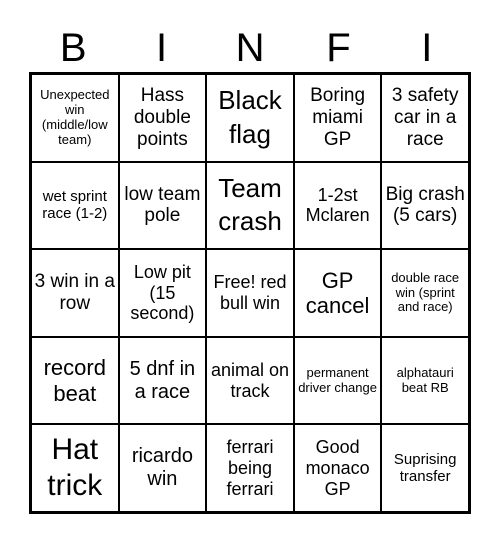  I want to click on bingo-cell: Black flag, so click(250, 118).